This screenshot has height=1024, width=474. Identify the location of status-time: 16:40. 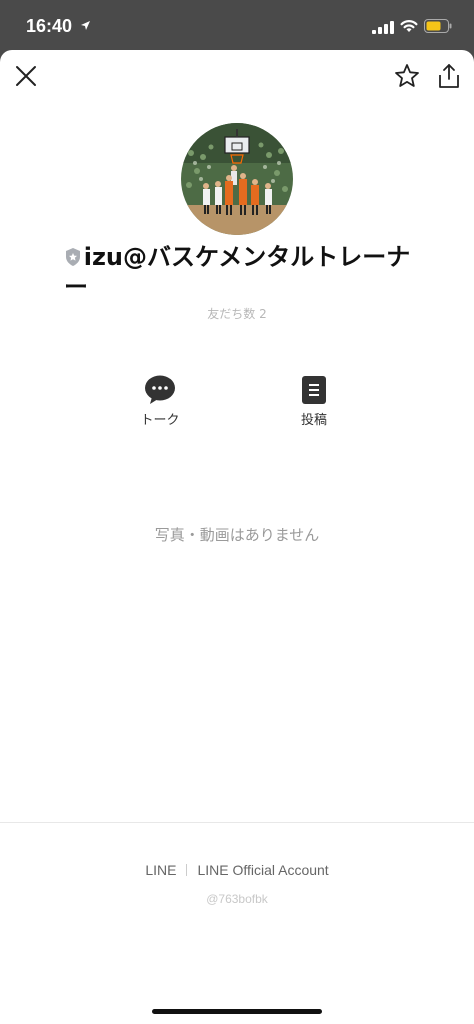
(49, 26).